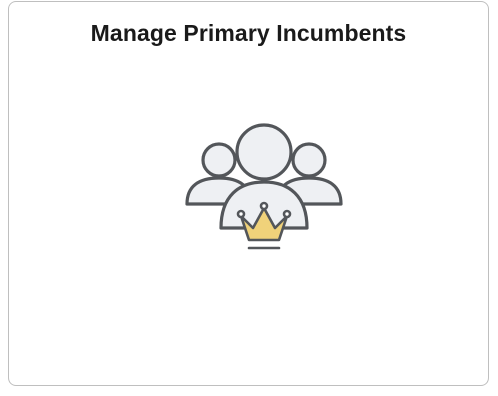 The image size is (498, 396). What do you see at coordinates (248, 33) in the screenshot?
I see `tile-title: Manage Primary Incumbents` at bounding box center [248, 33].